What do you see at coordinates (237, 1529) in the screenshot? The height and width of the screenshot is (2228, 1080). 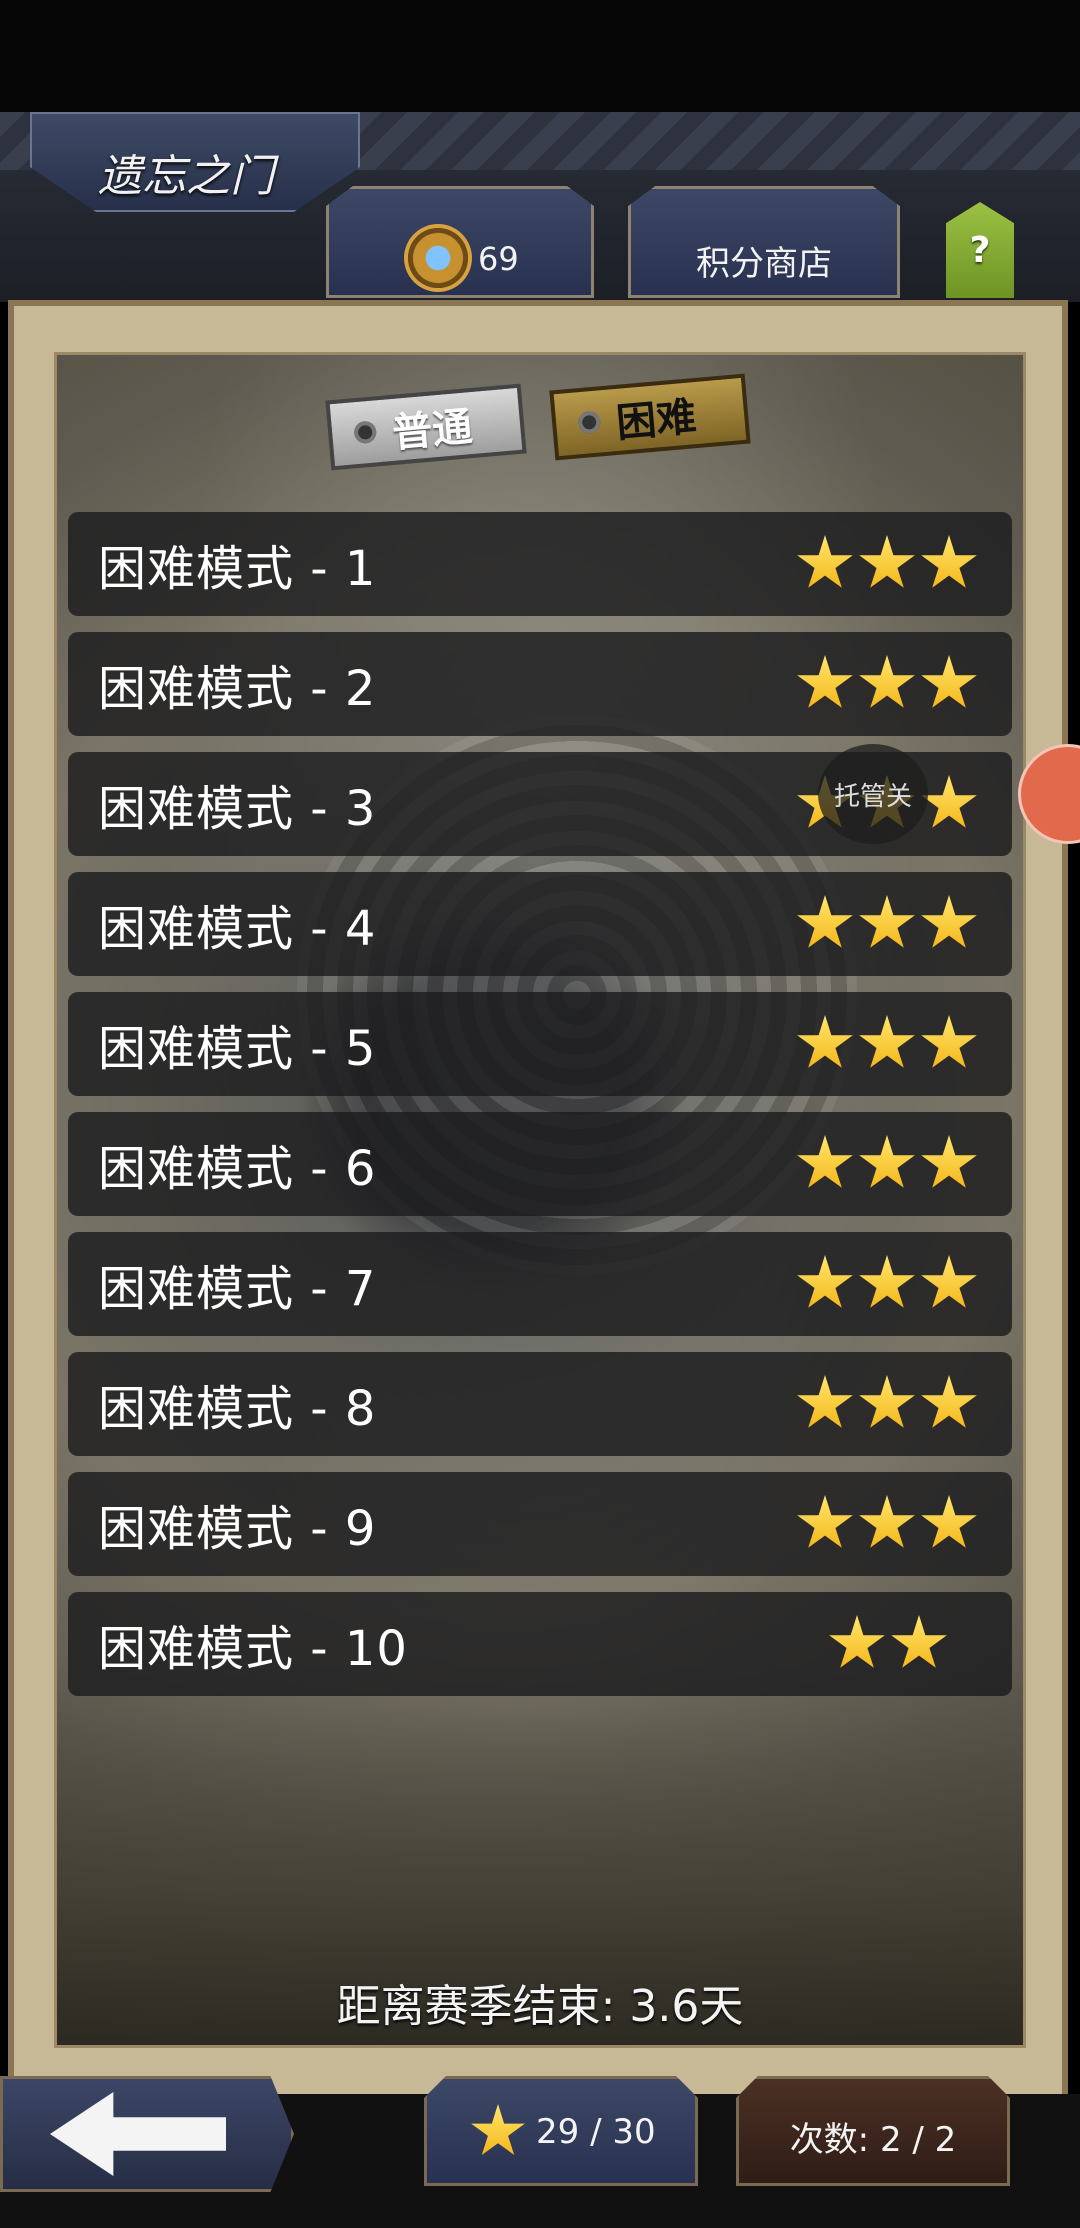 I see `level-label: 困难模式 - 9` at bounding box center [237, 1529].